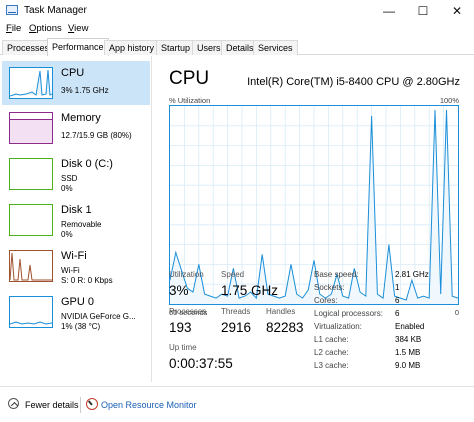 This screenshot has width=474, height=422. Describe the element at coordinates (367, 365) in the screenshot. I see `spec-l3-cache: L3 cache: 9.0 MB` at that location.